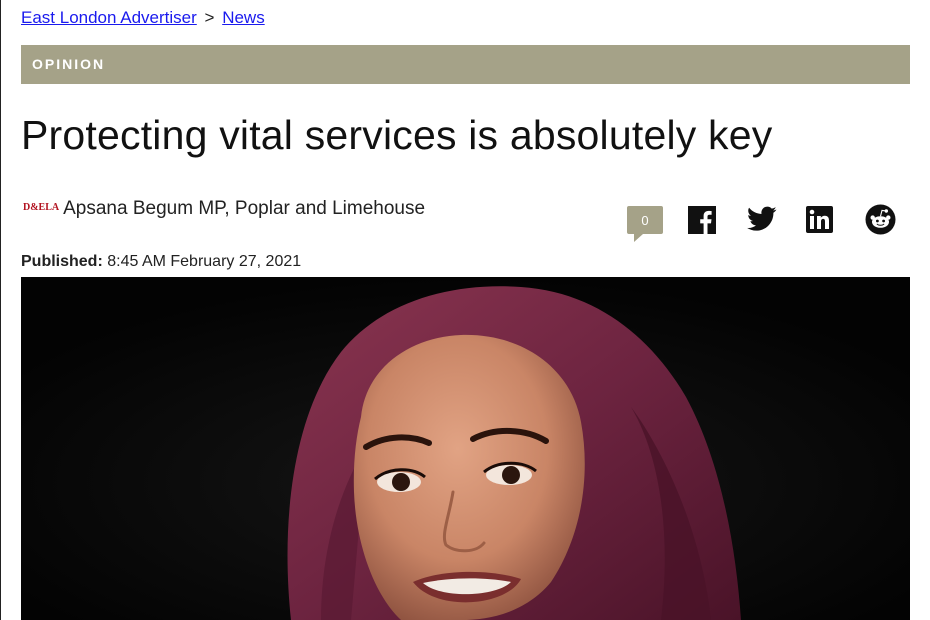 The height and width of the screenshot is (620, 930). I want to click on breadcrumb: East London Advertiser > News, so click(143, 18).